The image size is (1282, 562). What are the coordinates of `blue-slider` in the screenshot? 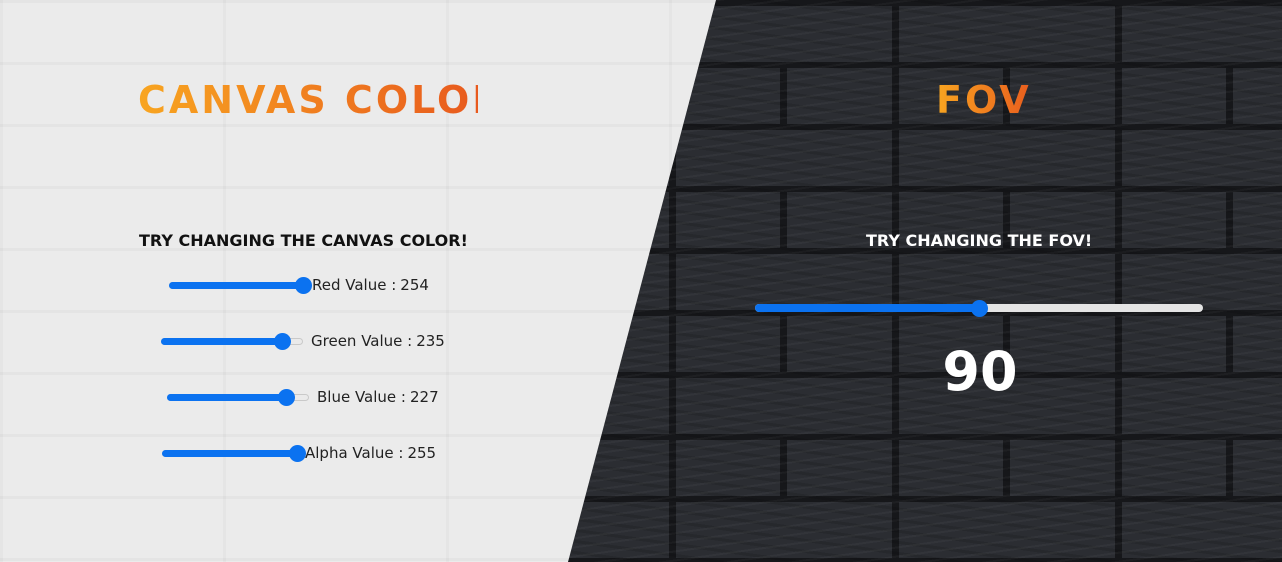 It's located at (238, 397).